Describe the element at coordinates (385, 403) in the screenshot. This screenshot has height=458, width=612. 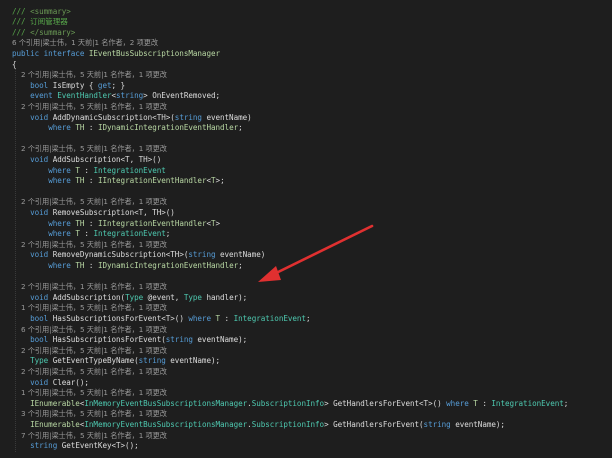
I see `code-token: > GetHandlersForEvent<T>()` at that location.